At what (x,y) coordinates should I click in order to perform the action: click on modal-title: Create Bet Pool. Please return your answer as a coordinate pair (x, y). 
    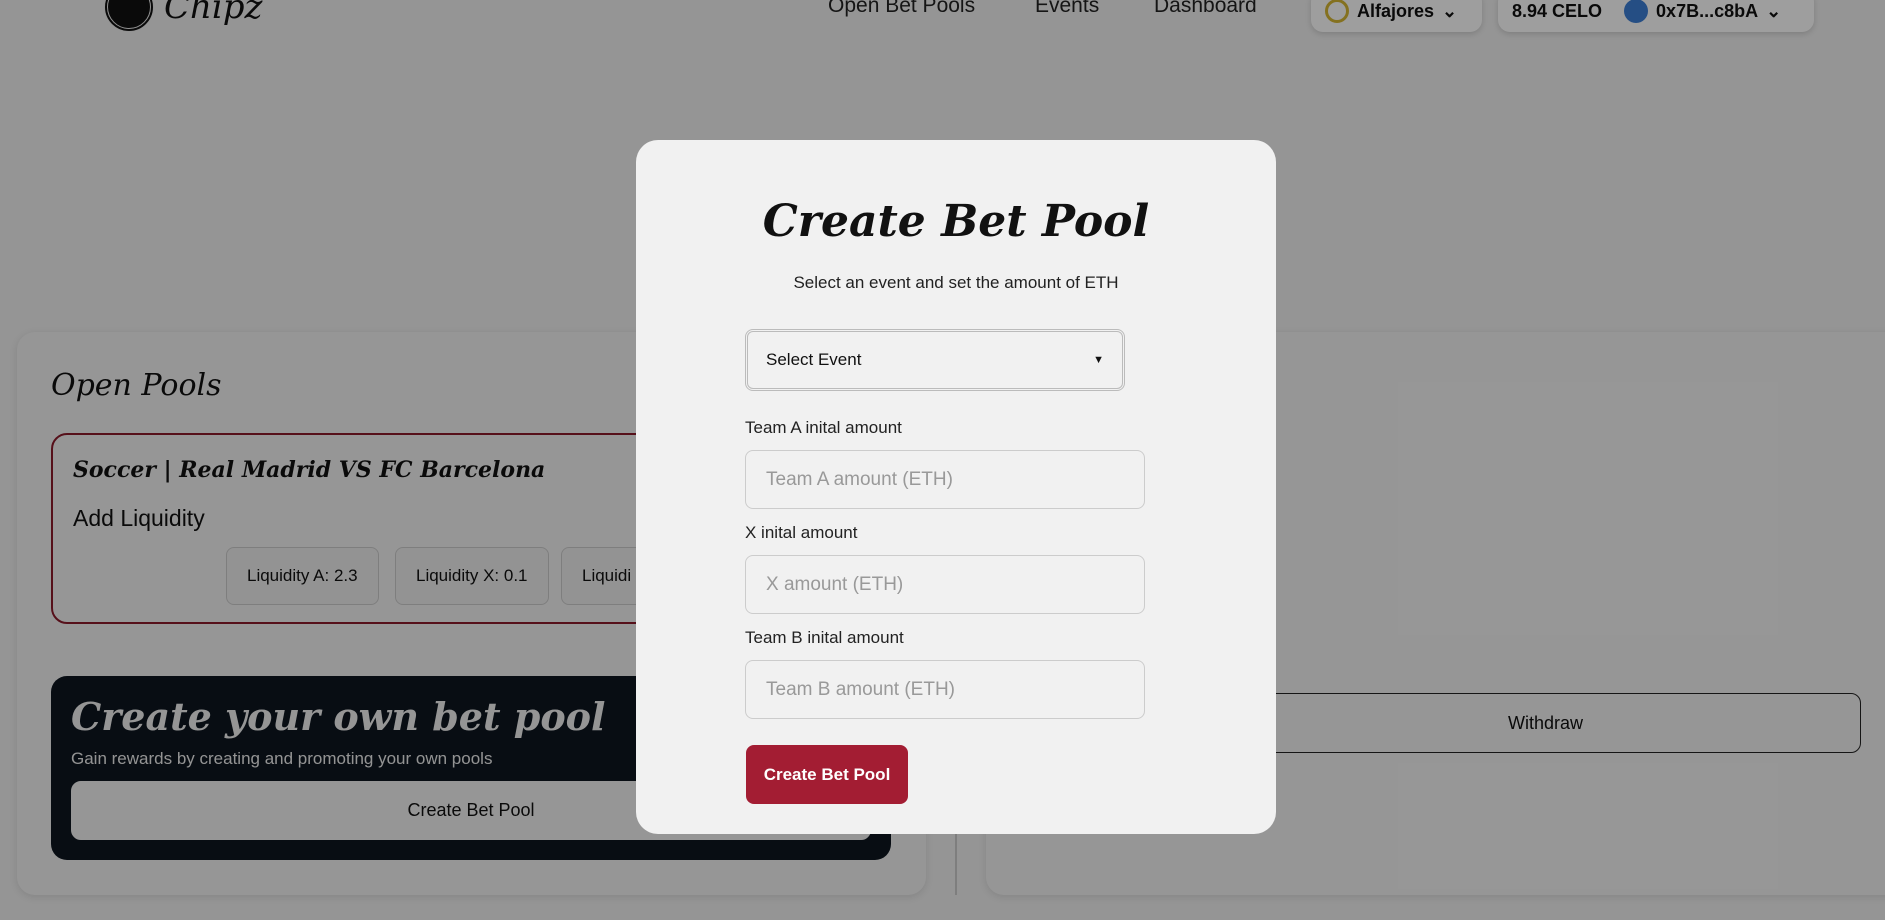
    Looking at the image, I should click on (956, 221).